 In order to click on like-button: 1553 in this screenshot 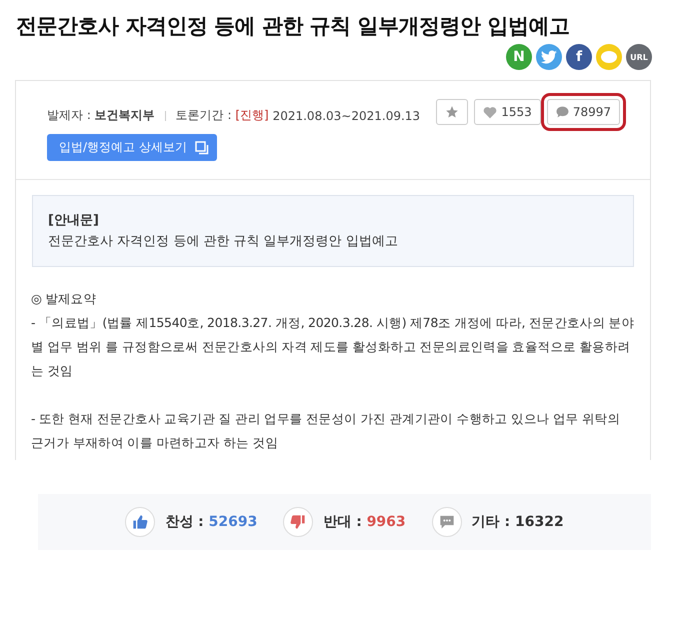, I will do `click(507, 112)`.